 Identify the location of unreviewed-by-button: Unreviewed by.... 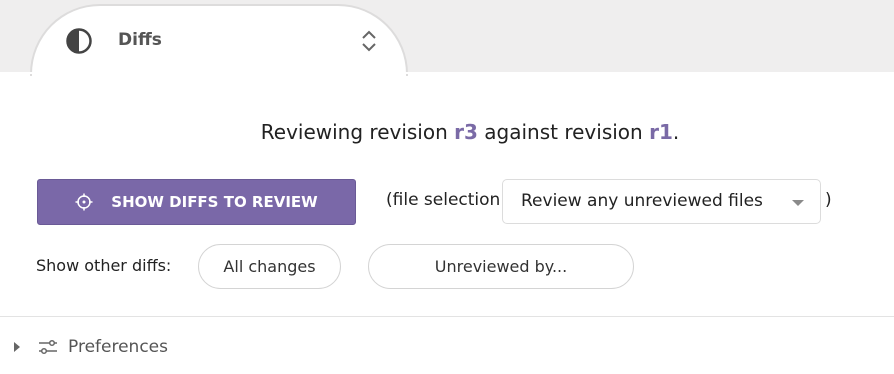
(501, 266).